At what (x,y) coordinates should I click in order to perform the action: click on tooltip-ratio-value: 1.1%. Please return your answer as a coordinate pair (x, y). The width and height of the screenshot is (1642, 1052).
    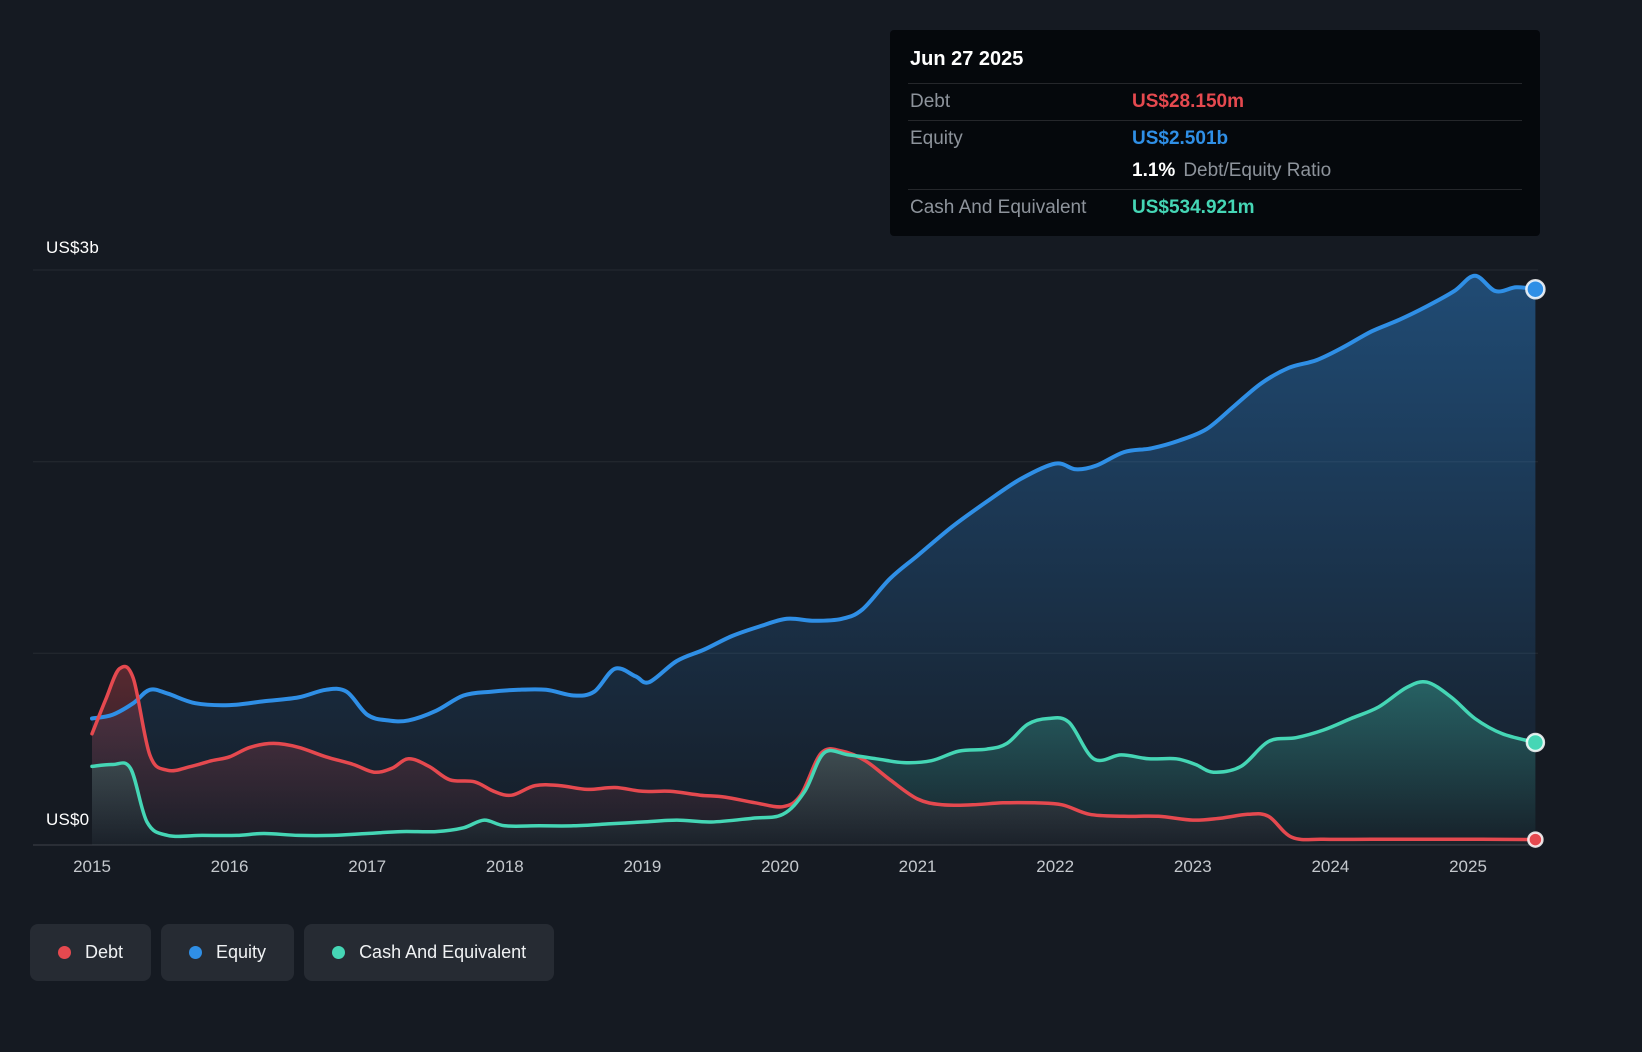
    Looking at the image, I should click on (1154, 170).